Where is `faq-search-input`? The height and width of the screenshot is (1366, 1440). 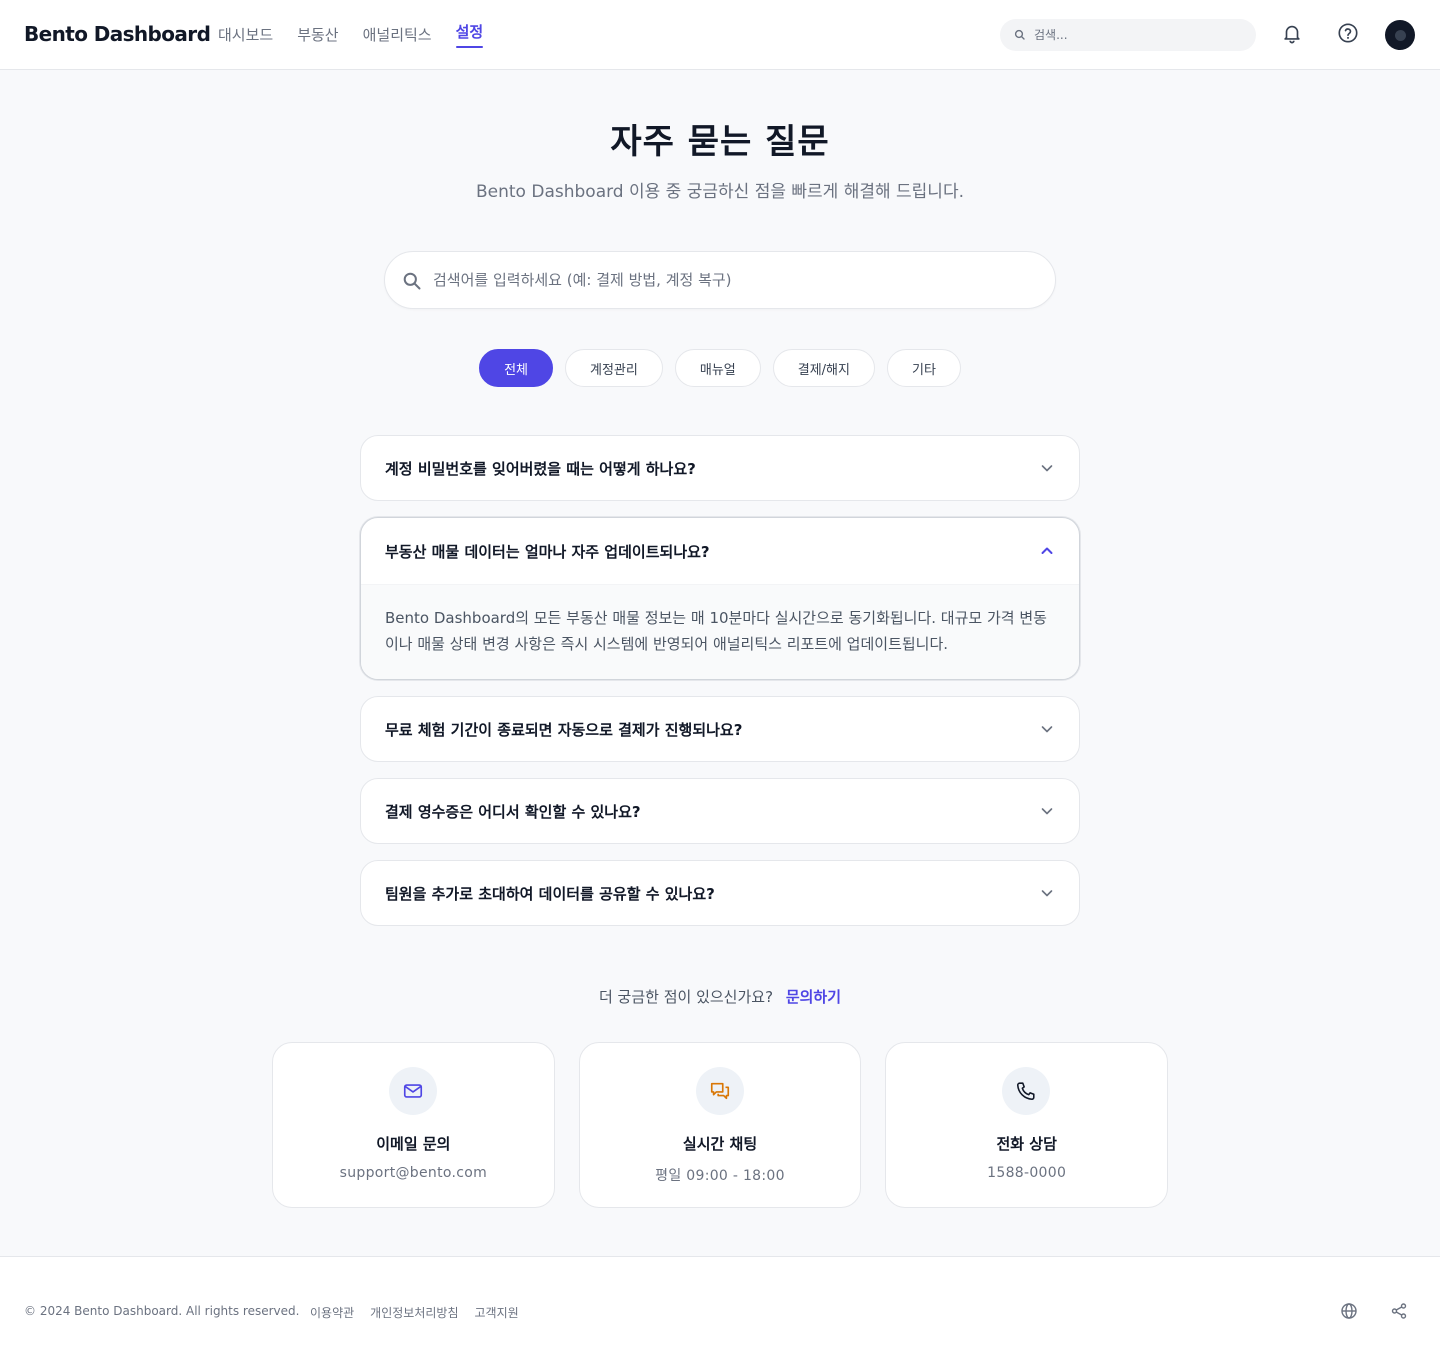 faq-search-input is located at coordinates (733, 280).